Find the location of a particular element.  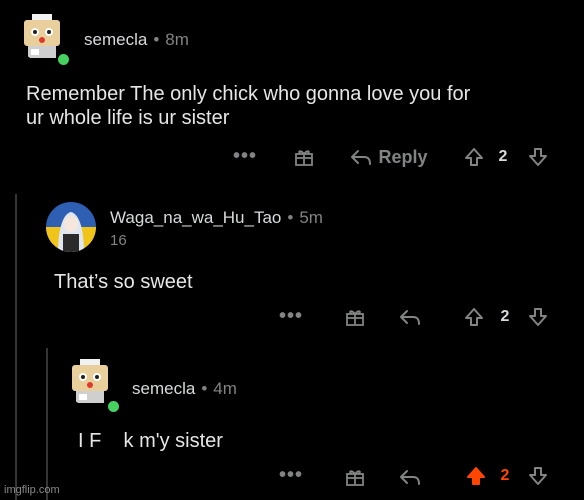

user-karma: 16 is located at coordinates (118, 240).